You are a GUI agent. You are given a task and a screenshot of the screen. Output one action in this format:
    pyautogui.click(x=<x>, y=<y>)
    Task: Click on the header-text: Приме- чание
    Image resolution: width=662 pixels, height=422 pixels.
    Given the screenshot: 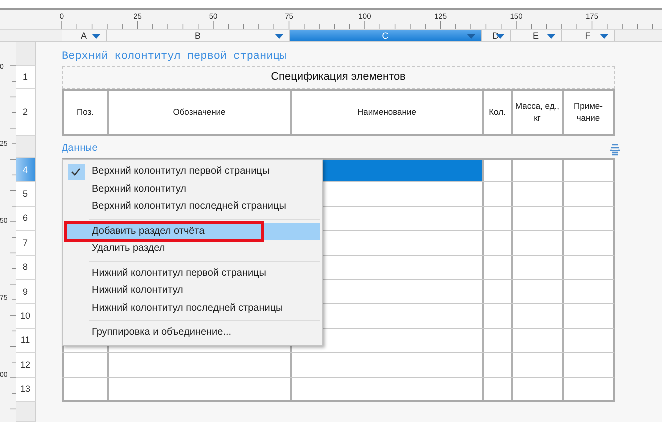 What is the action you would take?
    pyautogui.click(x=588, y=112)
    